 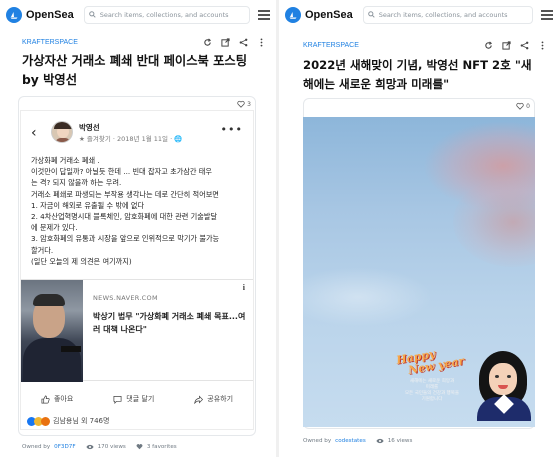 I want to click on avatar, so click(x=62, y=132).